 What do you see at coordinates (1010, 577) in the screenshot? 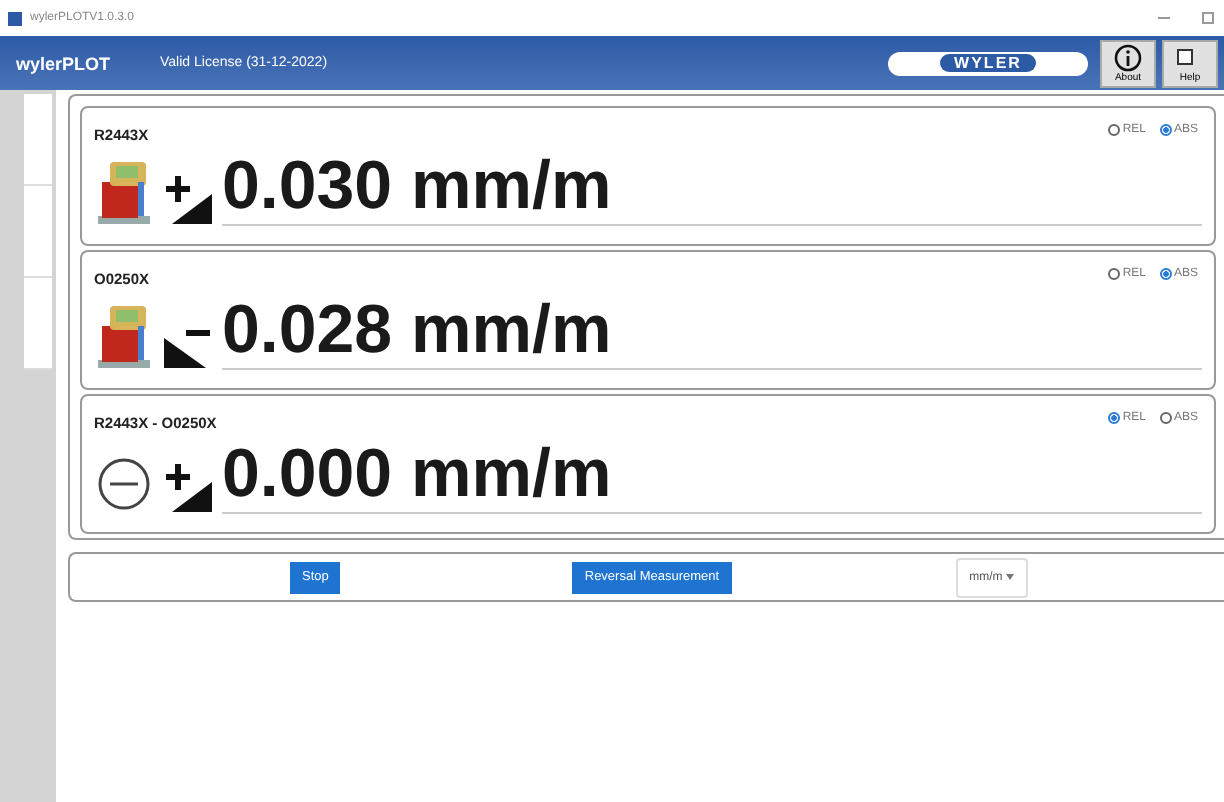
I see `caret-icon` at bounding box center [1010, 577].